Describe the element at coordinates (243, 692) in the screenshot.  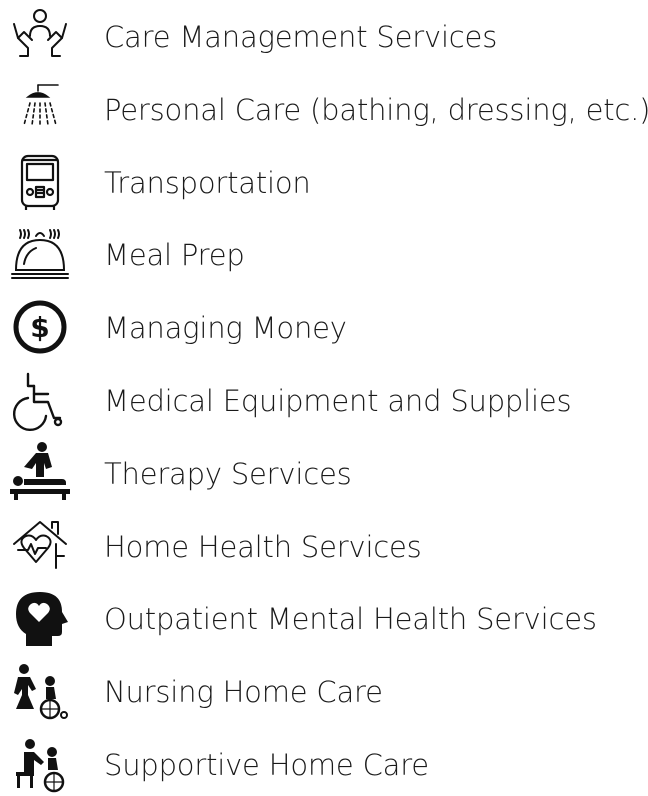
I see `service-label: Nursing Home Care` at that location.